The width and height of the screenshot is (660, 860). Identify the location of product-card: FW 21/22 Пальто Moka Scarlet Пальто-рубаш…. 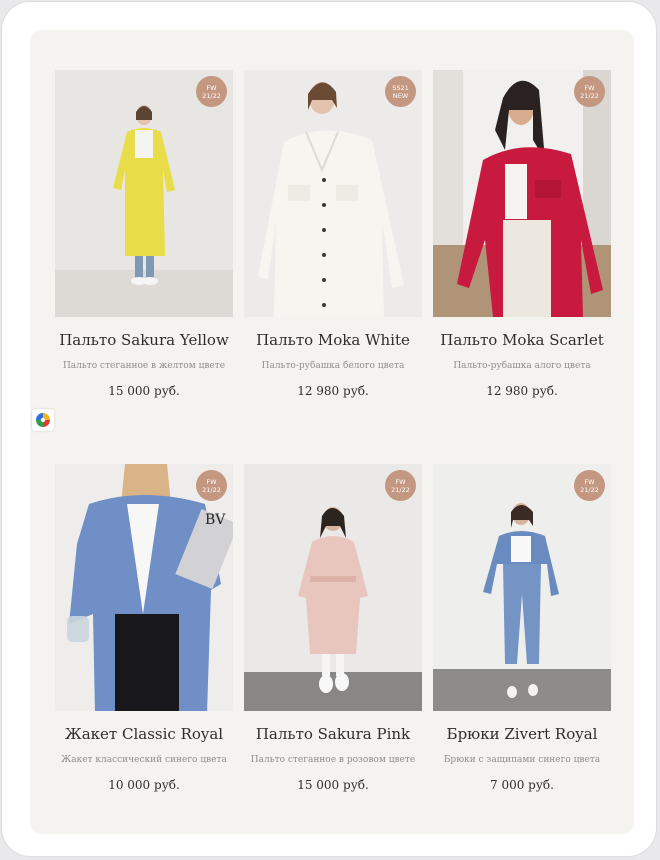
(522, 234).